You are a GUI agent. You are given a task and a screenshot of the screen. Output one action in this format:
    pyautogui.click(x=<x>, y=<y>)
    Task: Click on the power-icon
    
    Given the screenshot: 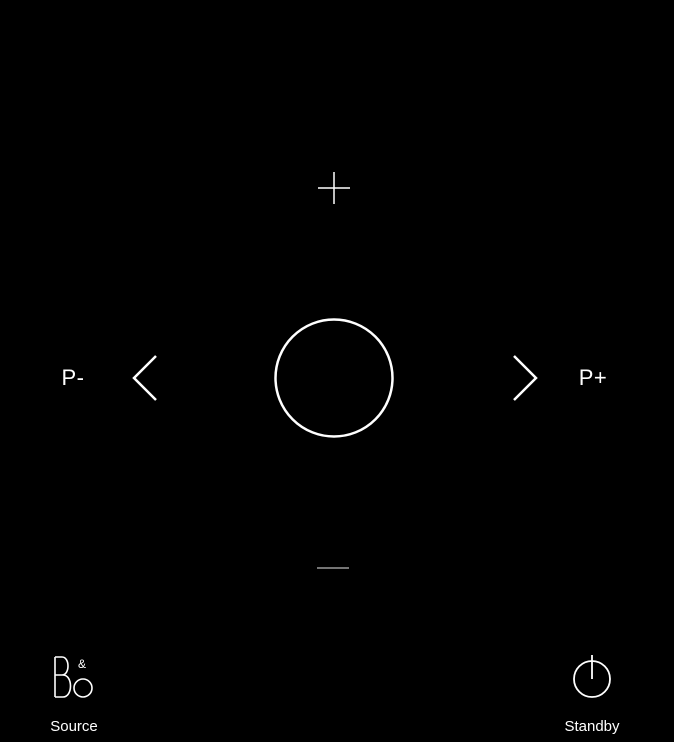 What is the action you would take?
    pyautogui.click(x=592, y=676)
    